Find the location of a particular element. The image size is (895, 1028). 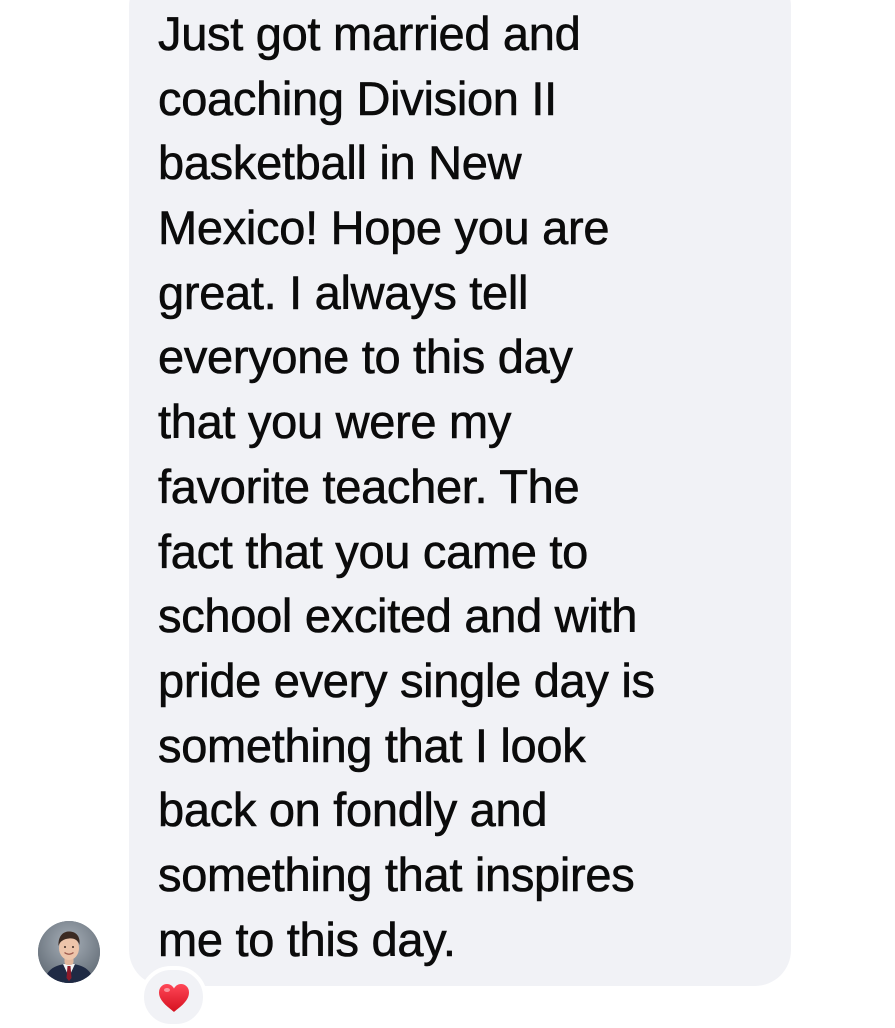

person-avatar-icon is located at coordinates (69, 952).